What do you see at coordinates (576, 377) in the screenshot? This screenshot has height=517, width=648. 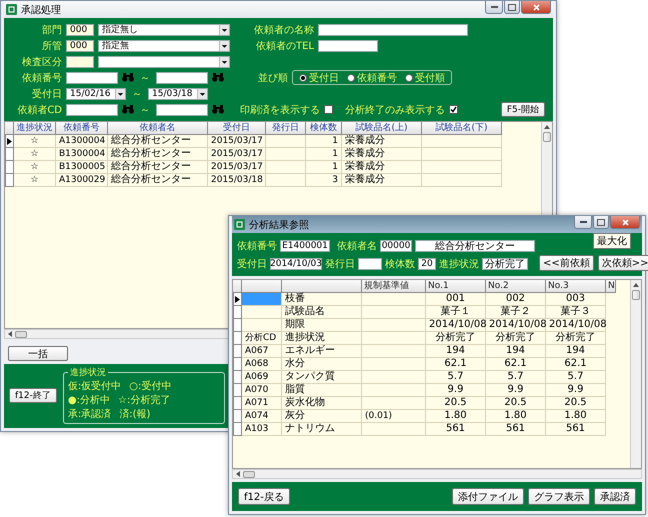 I see `table-cell: 5.7` at bounding box center [576, 377].